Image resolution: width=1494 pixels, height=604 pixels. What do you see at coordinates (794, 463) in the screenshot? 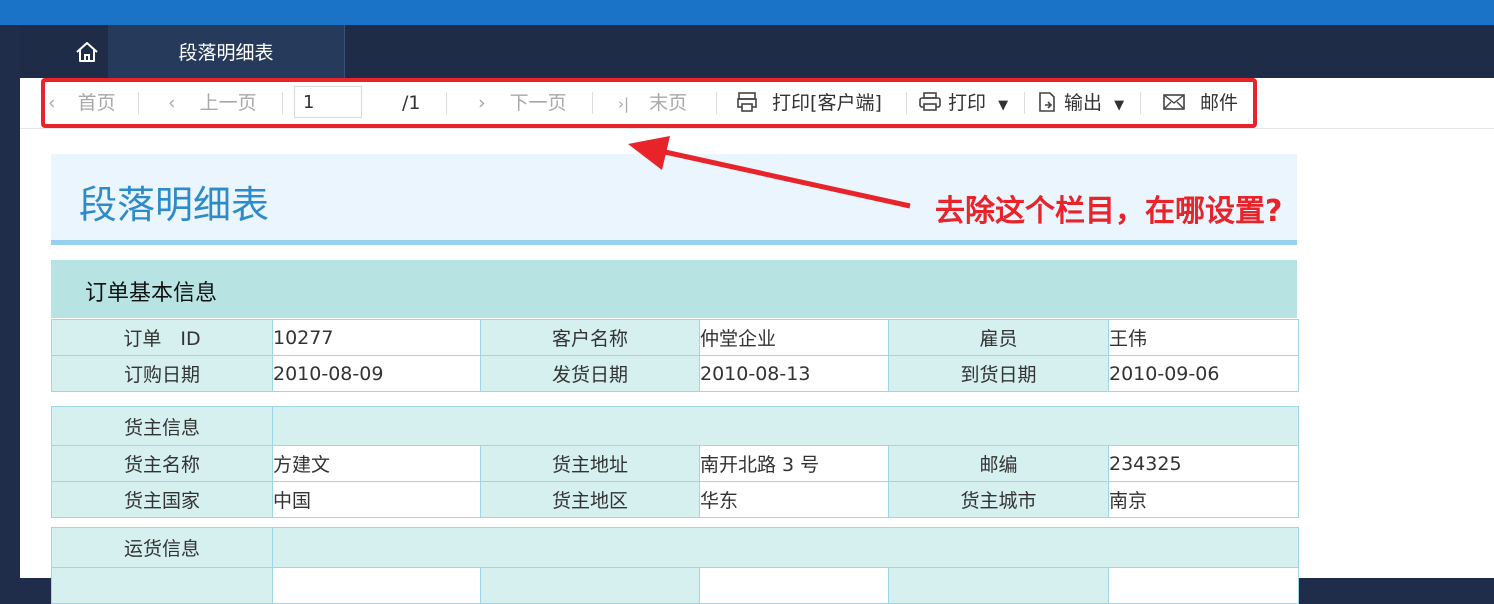
I see `field-value: 南开北路 3 号` at bounding box center [794, 463].